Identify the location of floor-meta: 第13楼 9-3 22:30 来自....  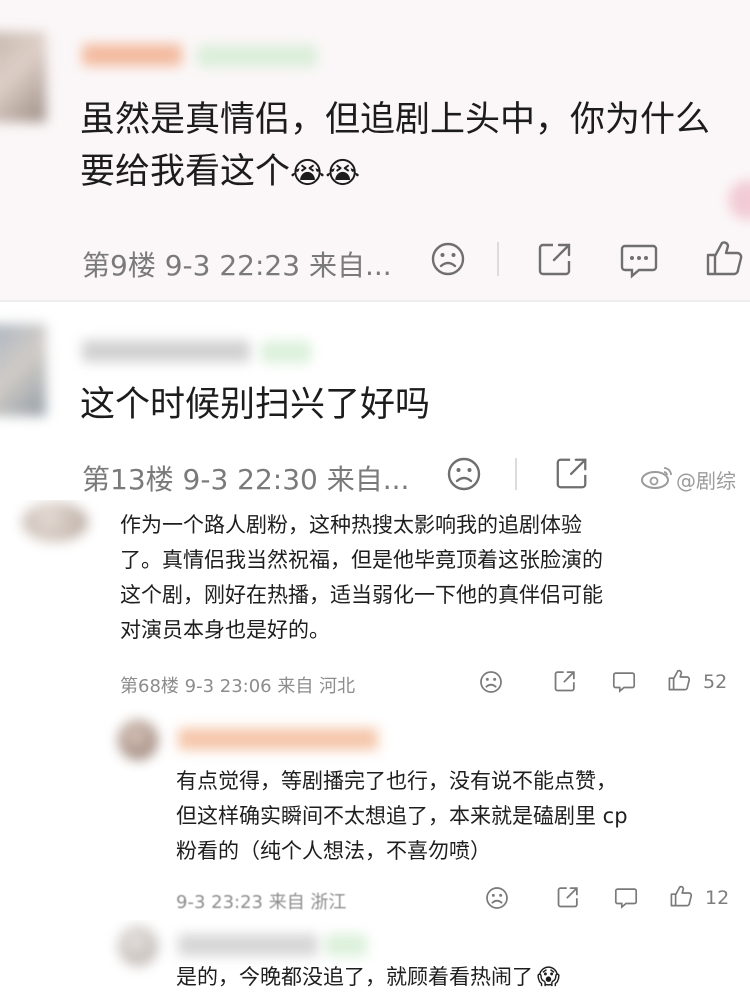
(246, 479).